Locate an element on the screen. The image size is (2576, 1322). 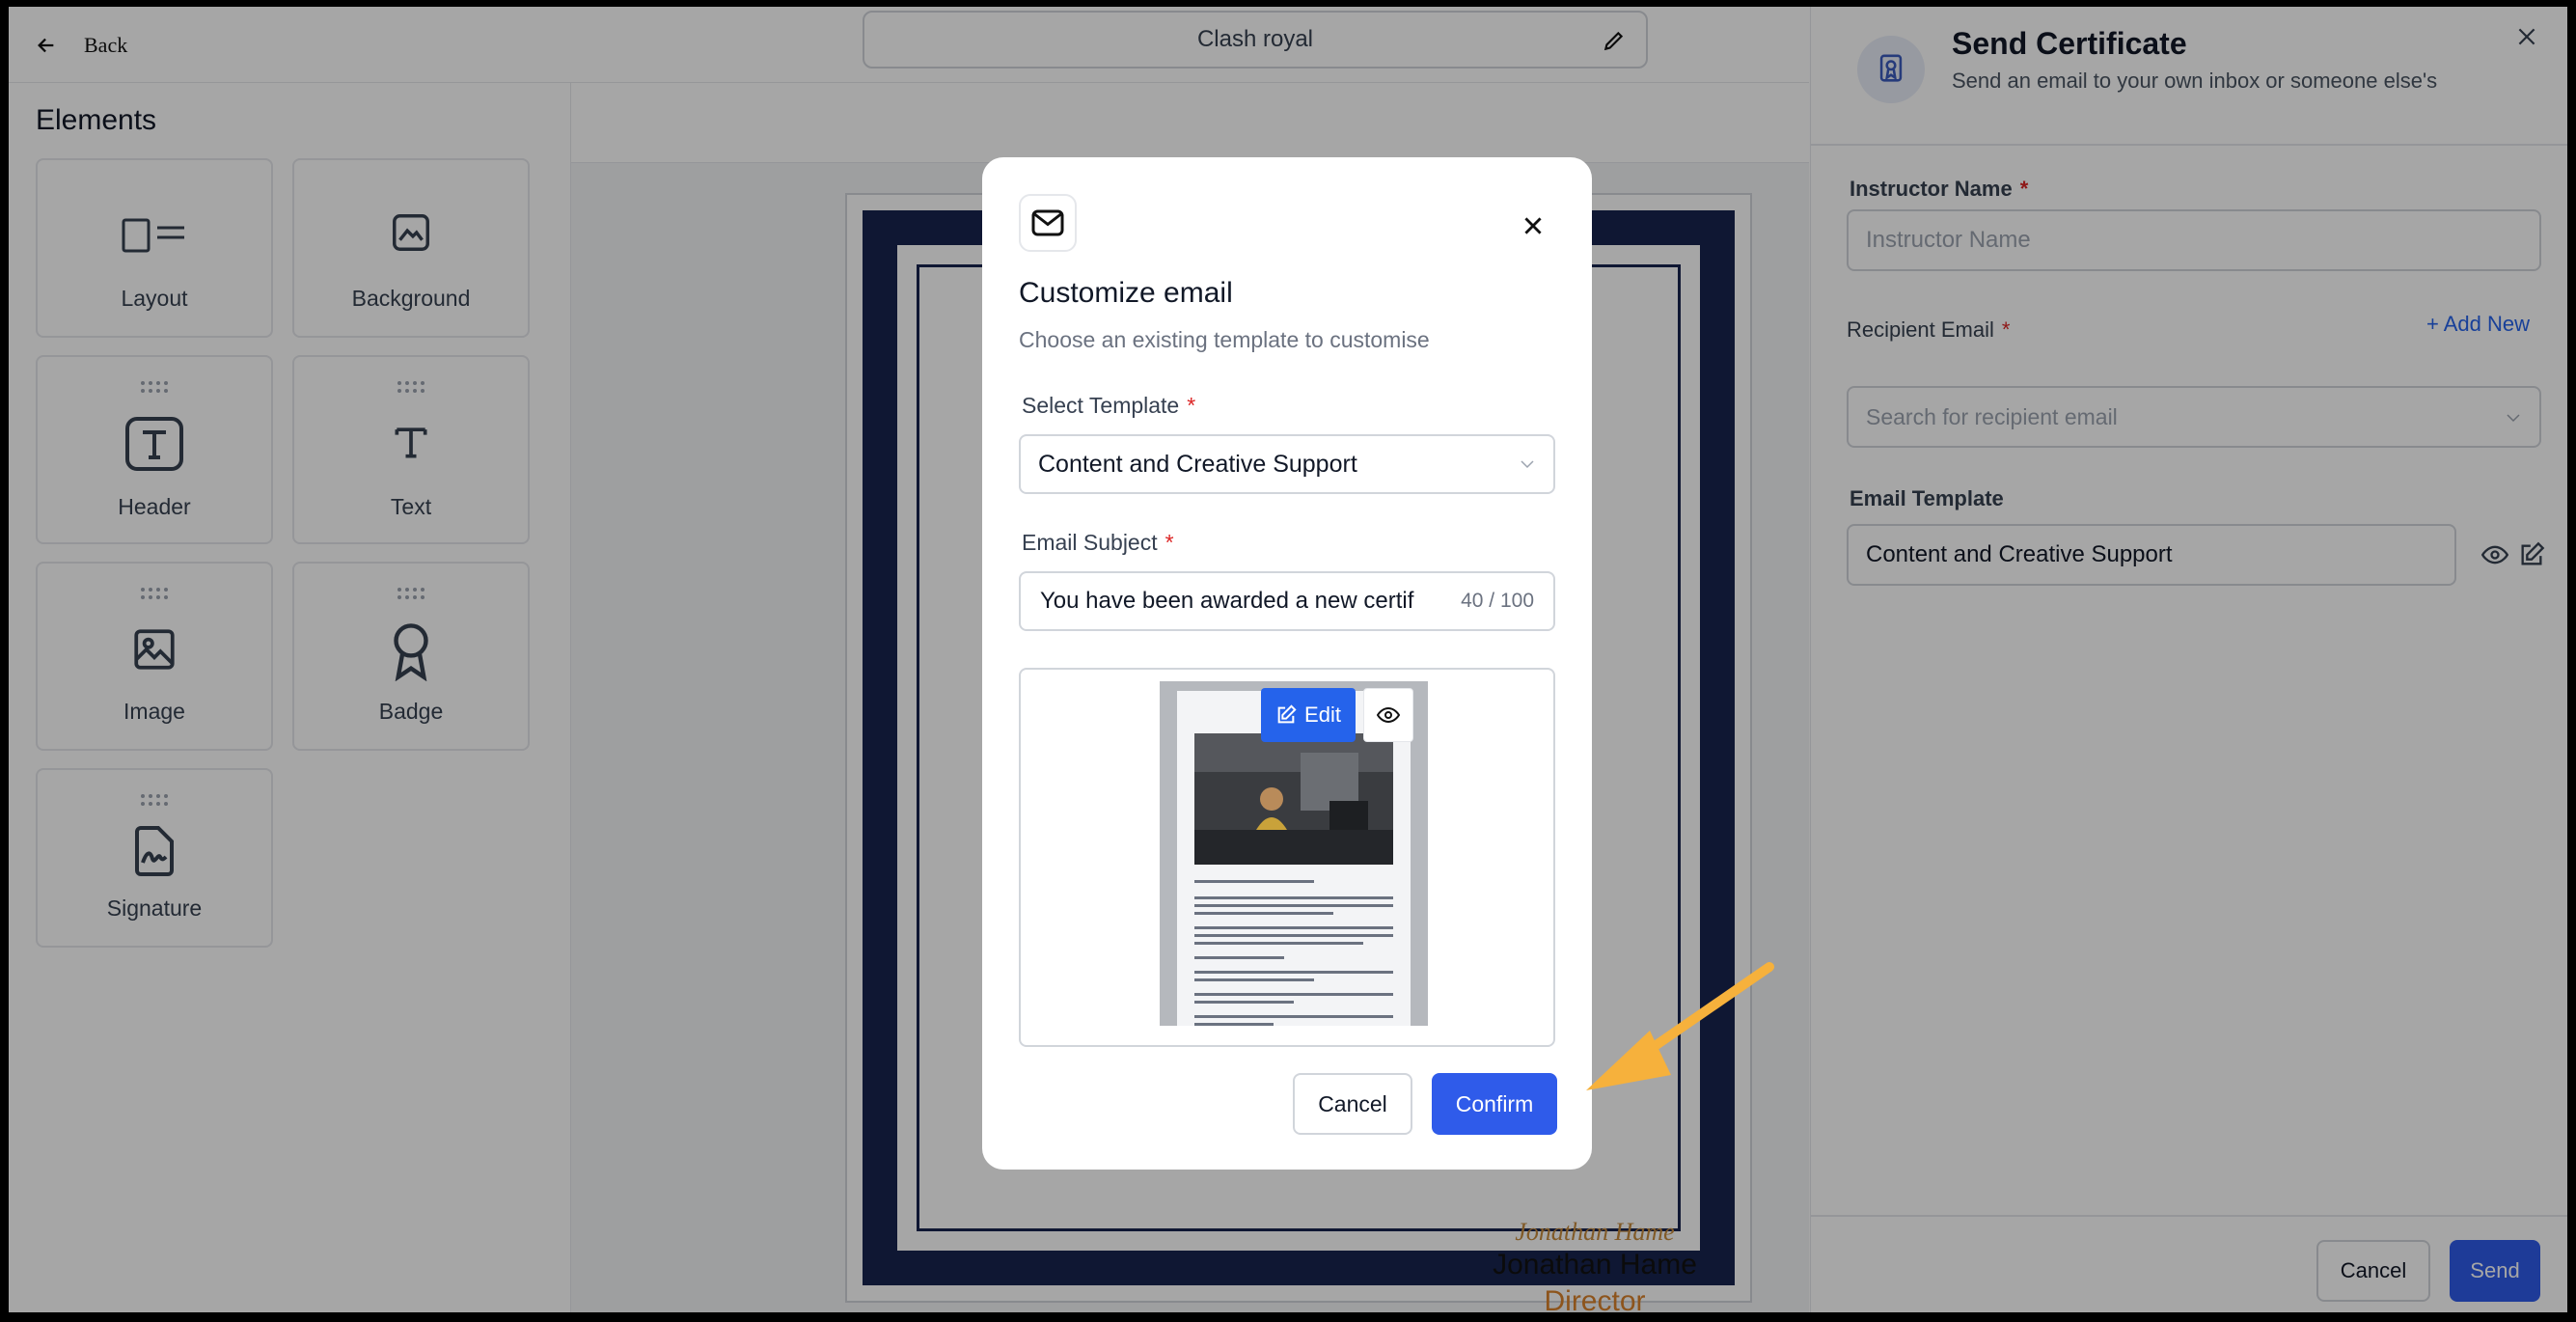
thumbnail-photo is located at coordinates (1293, 799).